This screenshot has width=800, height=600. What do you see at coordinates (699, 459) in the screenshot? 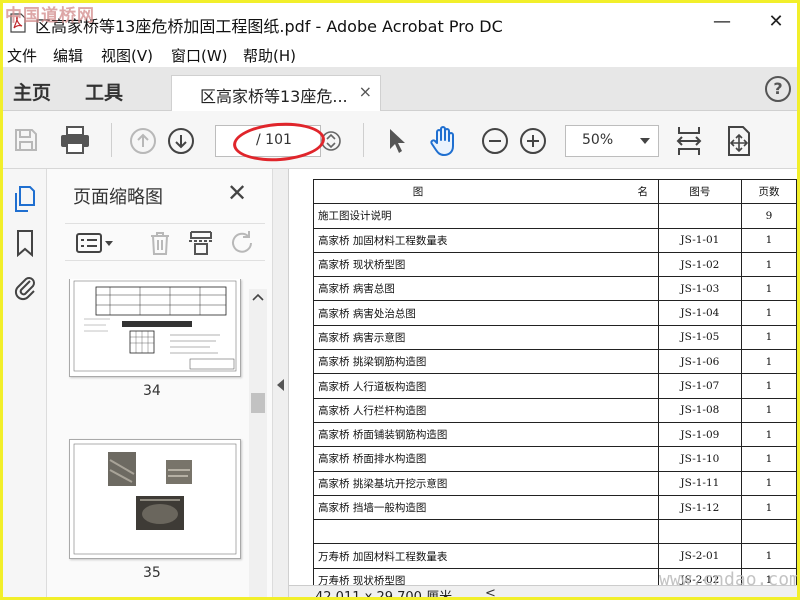
I see `row-code-cell: JS-1-10` at bounding box center [699, 459].